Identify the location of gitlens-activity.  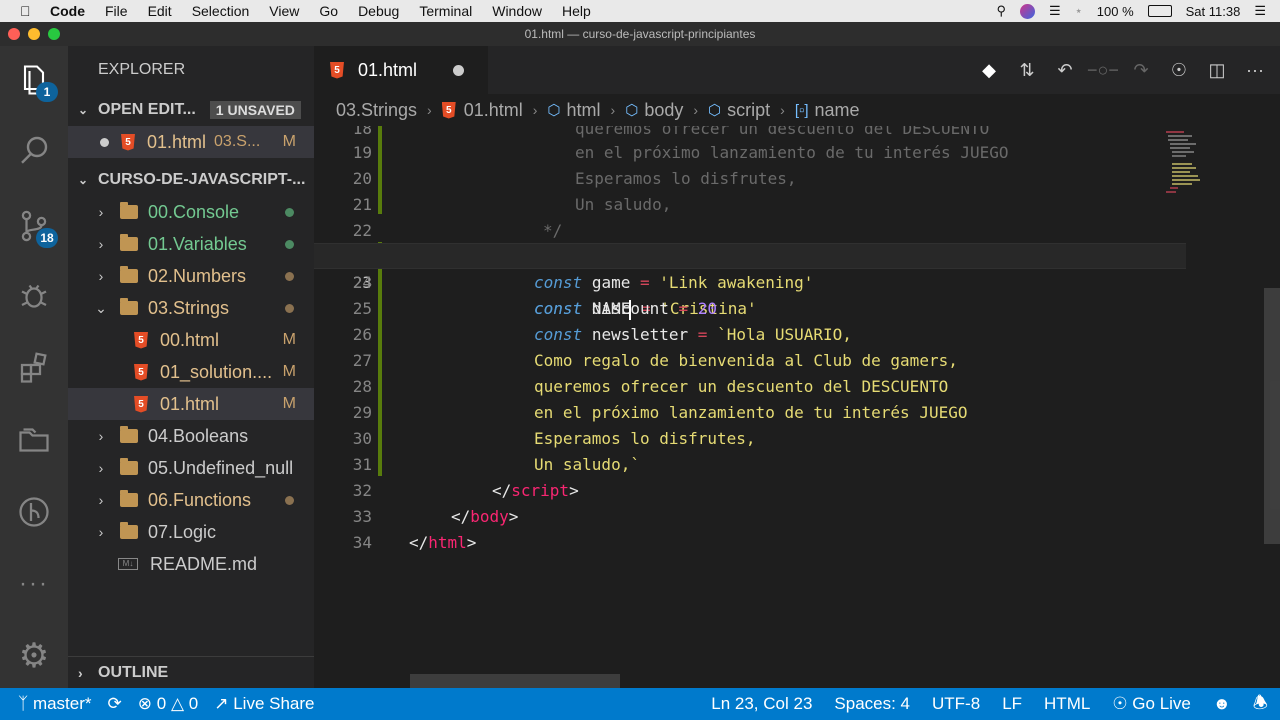
(34, 512).